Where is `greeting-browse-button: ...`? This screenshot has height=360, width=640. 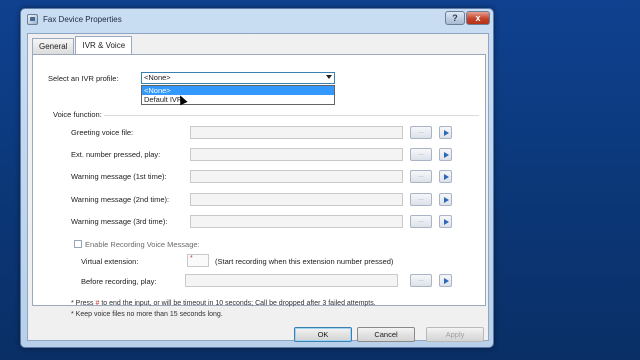 greeting-browse-button: ... is located at coordinates (421, 132).